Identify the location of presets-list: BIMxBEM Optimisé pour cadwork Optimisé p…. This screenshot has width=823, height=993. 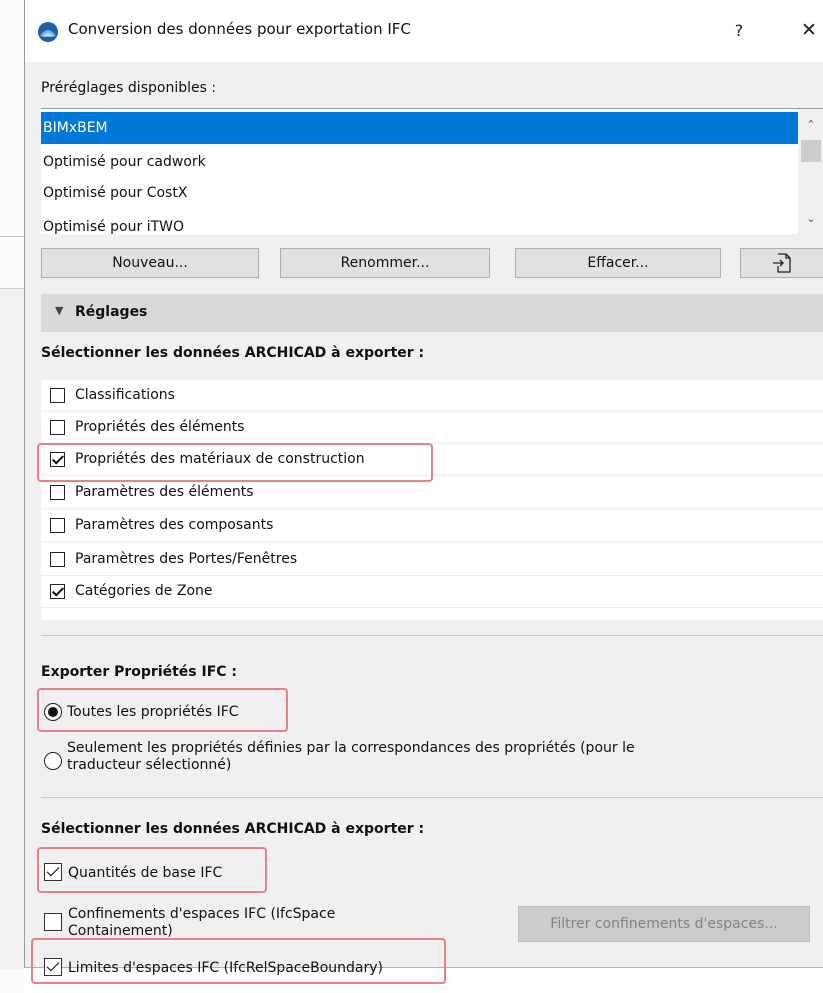
(432, 171).